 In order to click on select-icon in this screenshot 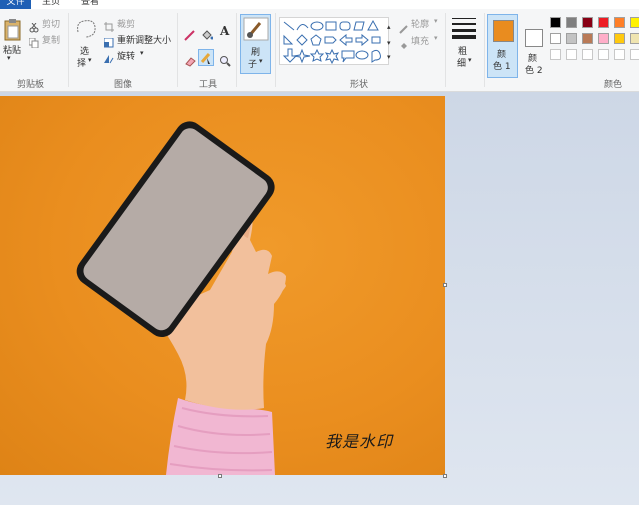, I will do `click(86, 29)`.